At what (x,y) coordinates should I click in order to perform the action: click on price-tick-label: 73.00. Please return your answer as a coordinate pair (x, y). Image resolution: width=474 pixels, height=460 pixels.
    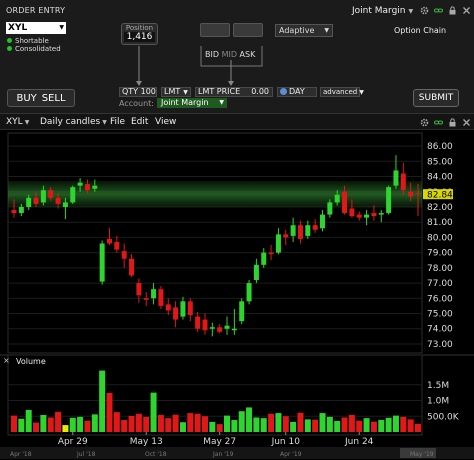
    Looking at the image, I should click on (440, 345).